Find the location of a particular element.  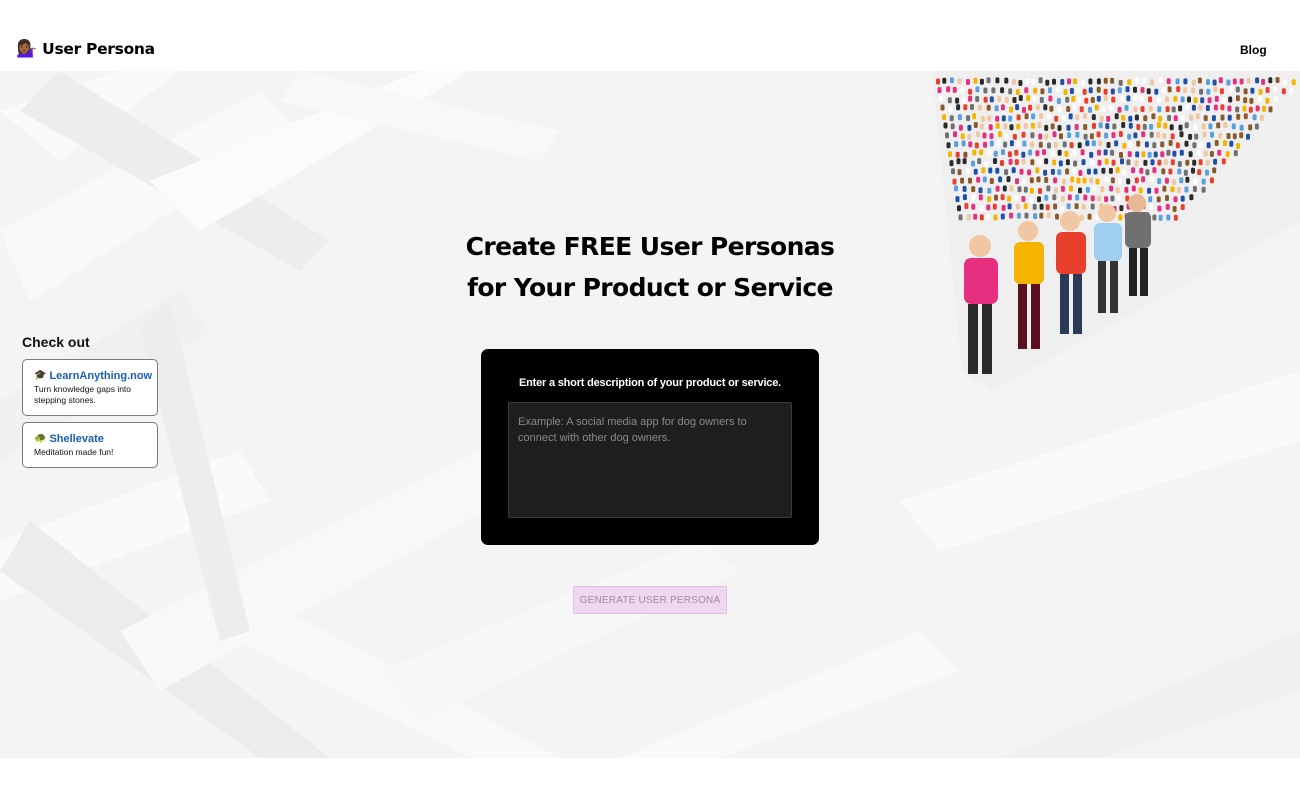

navbar: 💁🏾‍♀️ User Persona Blog is located at coordinates (650, 35).